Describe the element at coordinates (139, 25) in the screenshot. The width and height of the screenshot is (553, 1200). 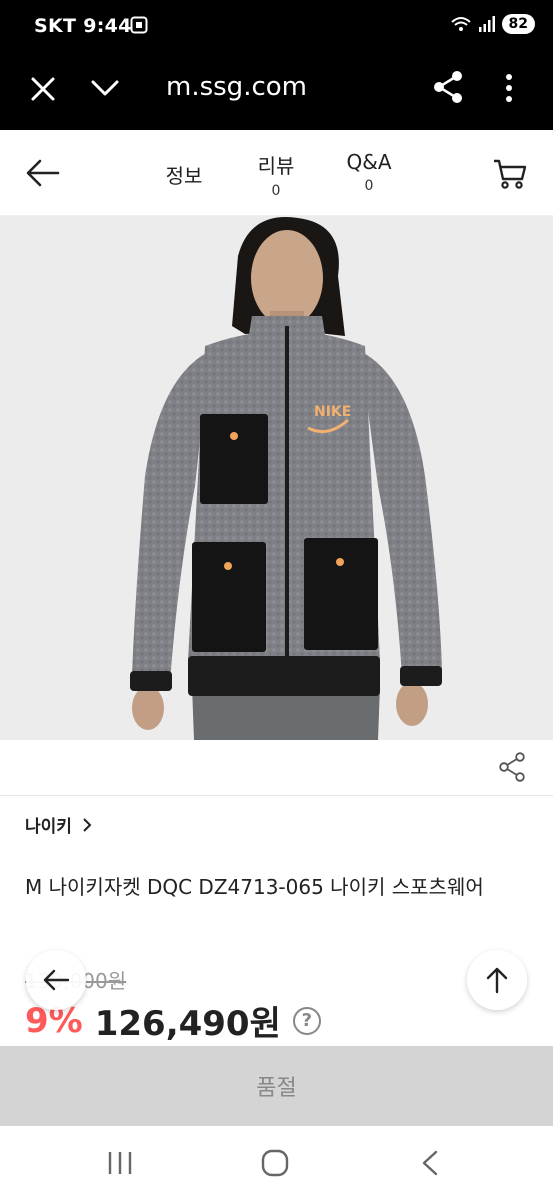
I see `screenshot-icon` at that location.